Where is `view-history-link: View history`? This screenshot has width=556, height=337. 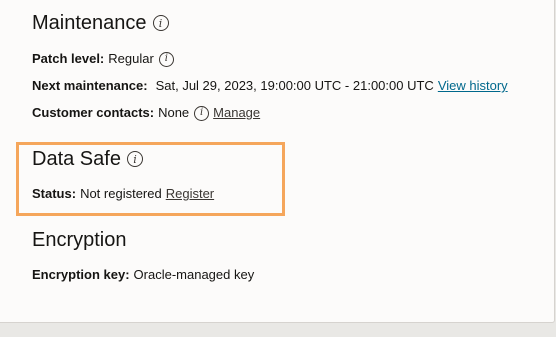 view-history-link: View history is located at coordinates (473, 86).